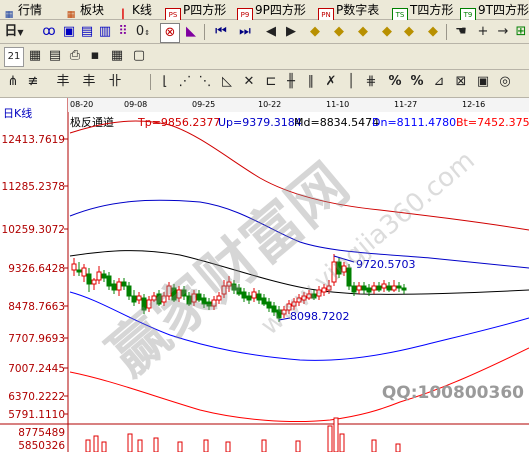 The width and height of the screenshot is (529, 452). Describe the element at coordinates (311, 82) in the screenshot. I see `double-bar-icon: ∥` at that location.